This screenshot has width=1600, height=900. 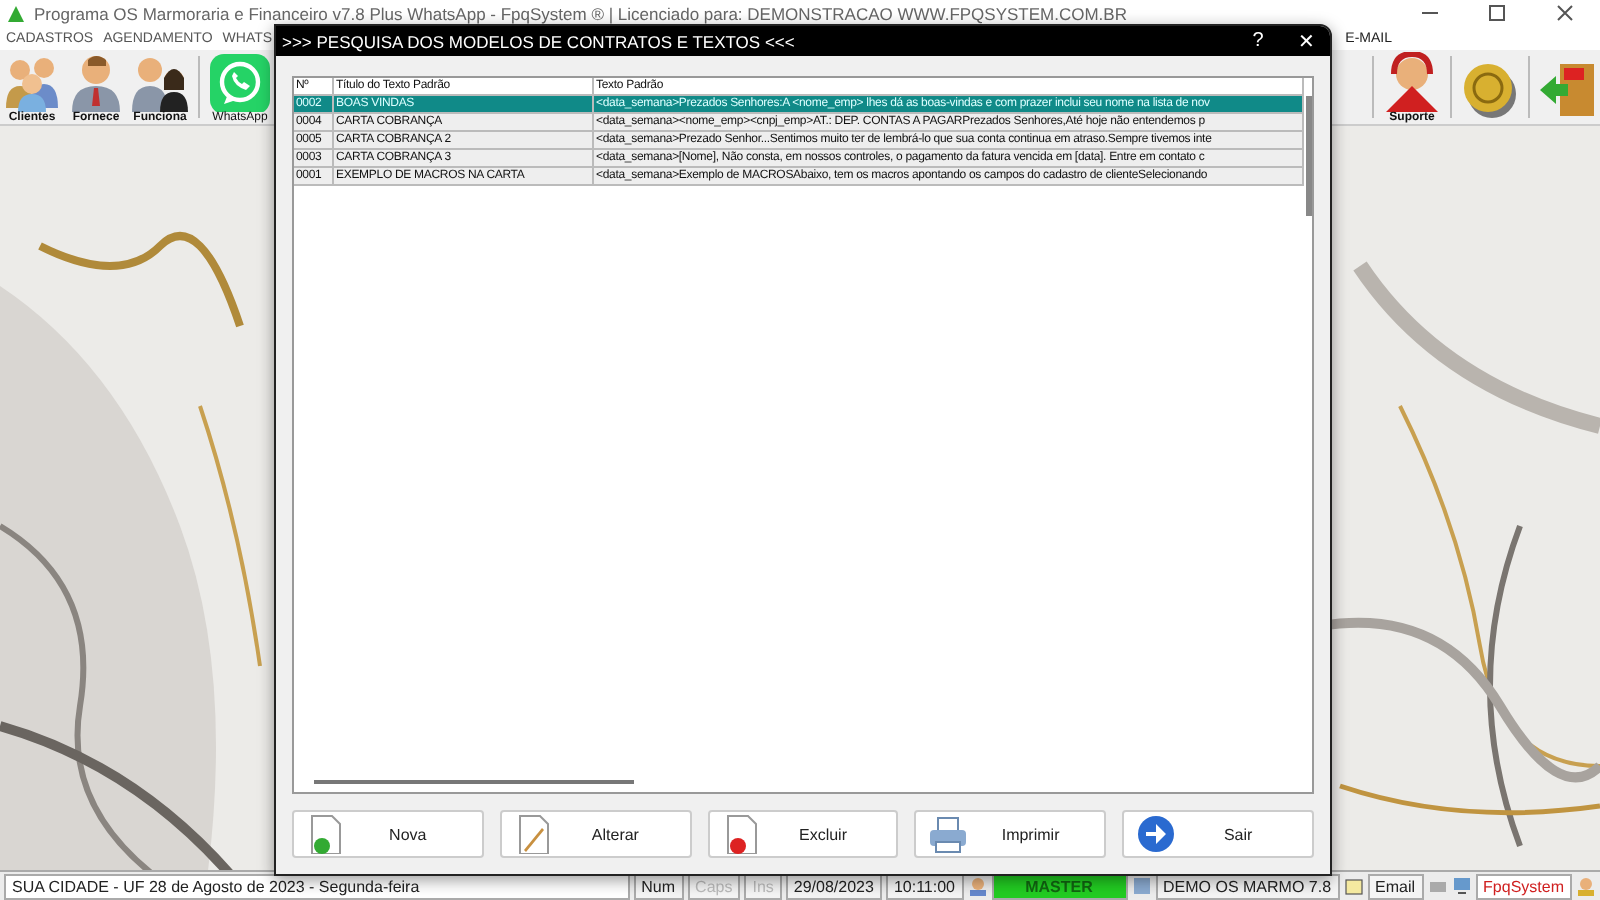 What do you see at coordinates (1218, 834) in the screenshot?
I see `action-button: Sair` at bounding box center [1218, 834].